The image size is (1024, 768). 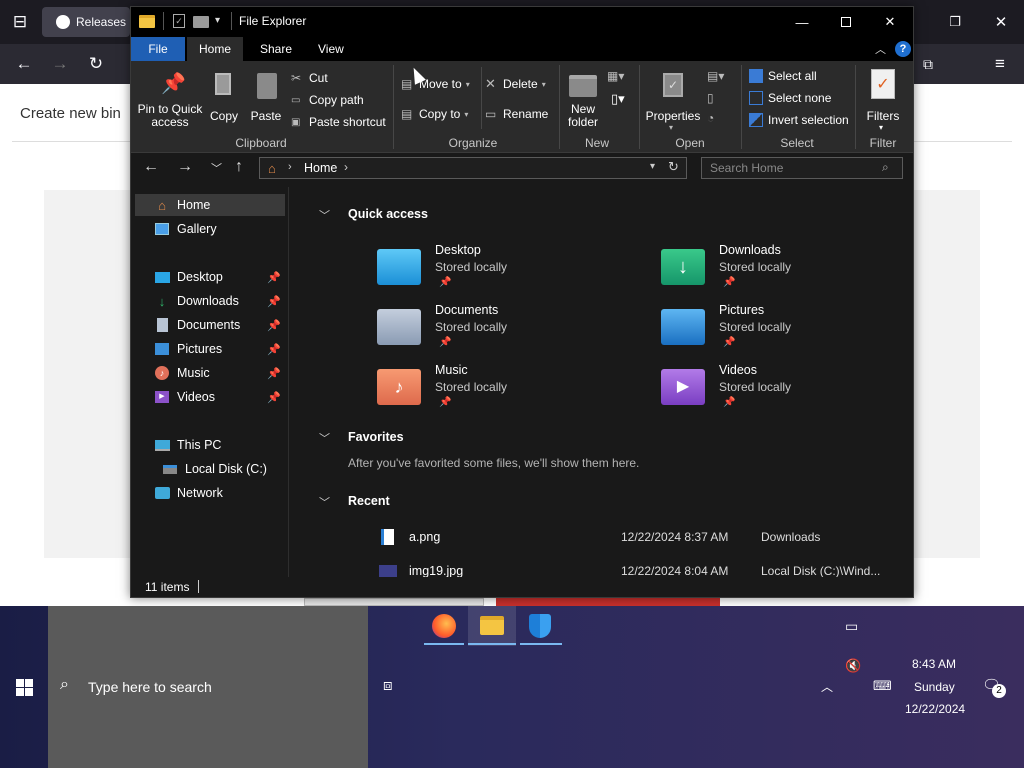 What do you see at coordinates (276, 49) in the screenshot?
I see `tab-share: Share` at bounding box center [276, 49].